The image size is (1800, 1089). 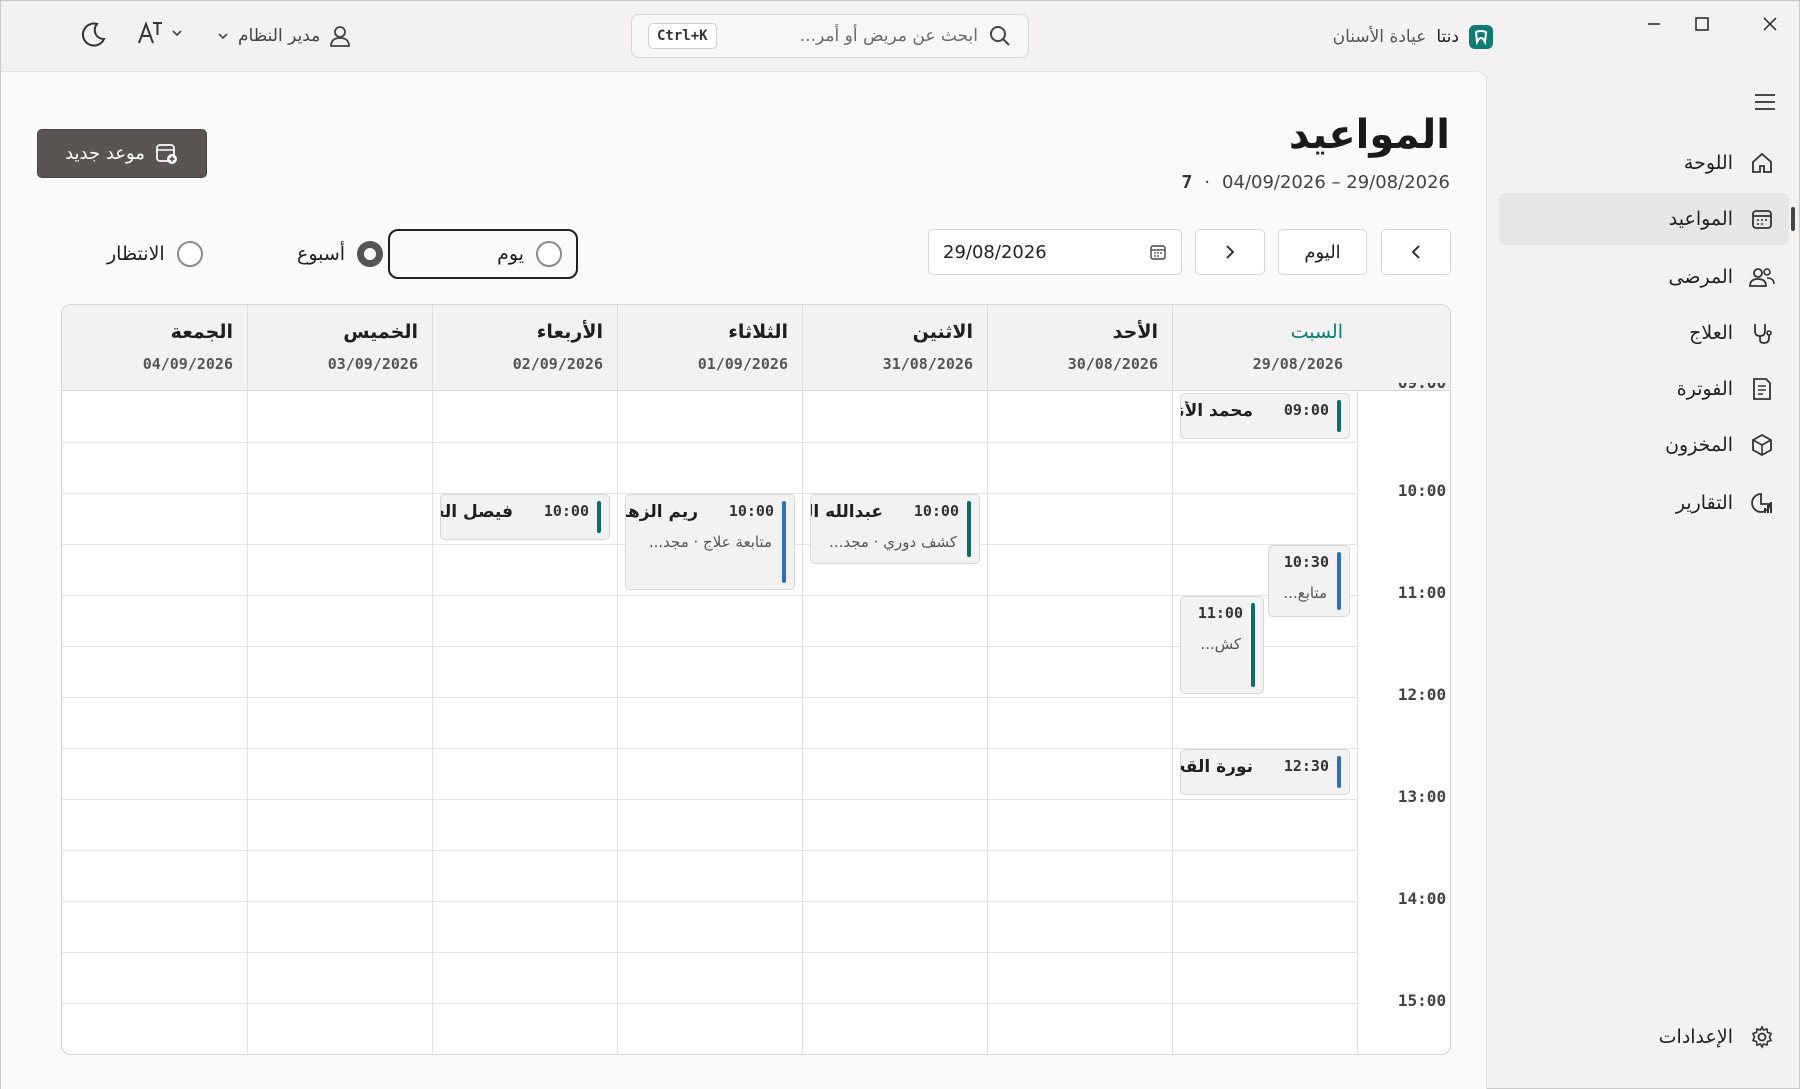 What do you see at coordinates (1336, 182) in the screenshot?
I see `date-range-text: 29/08/2026 – 04/09/2026` at bounding box center [1336, 182].